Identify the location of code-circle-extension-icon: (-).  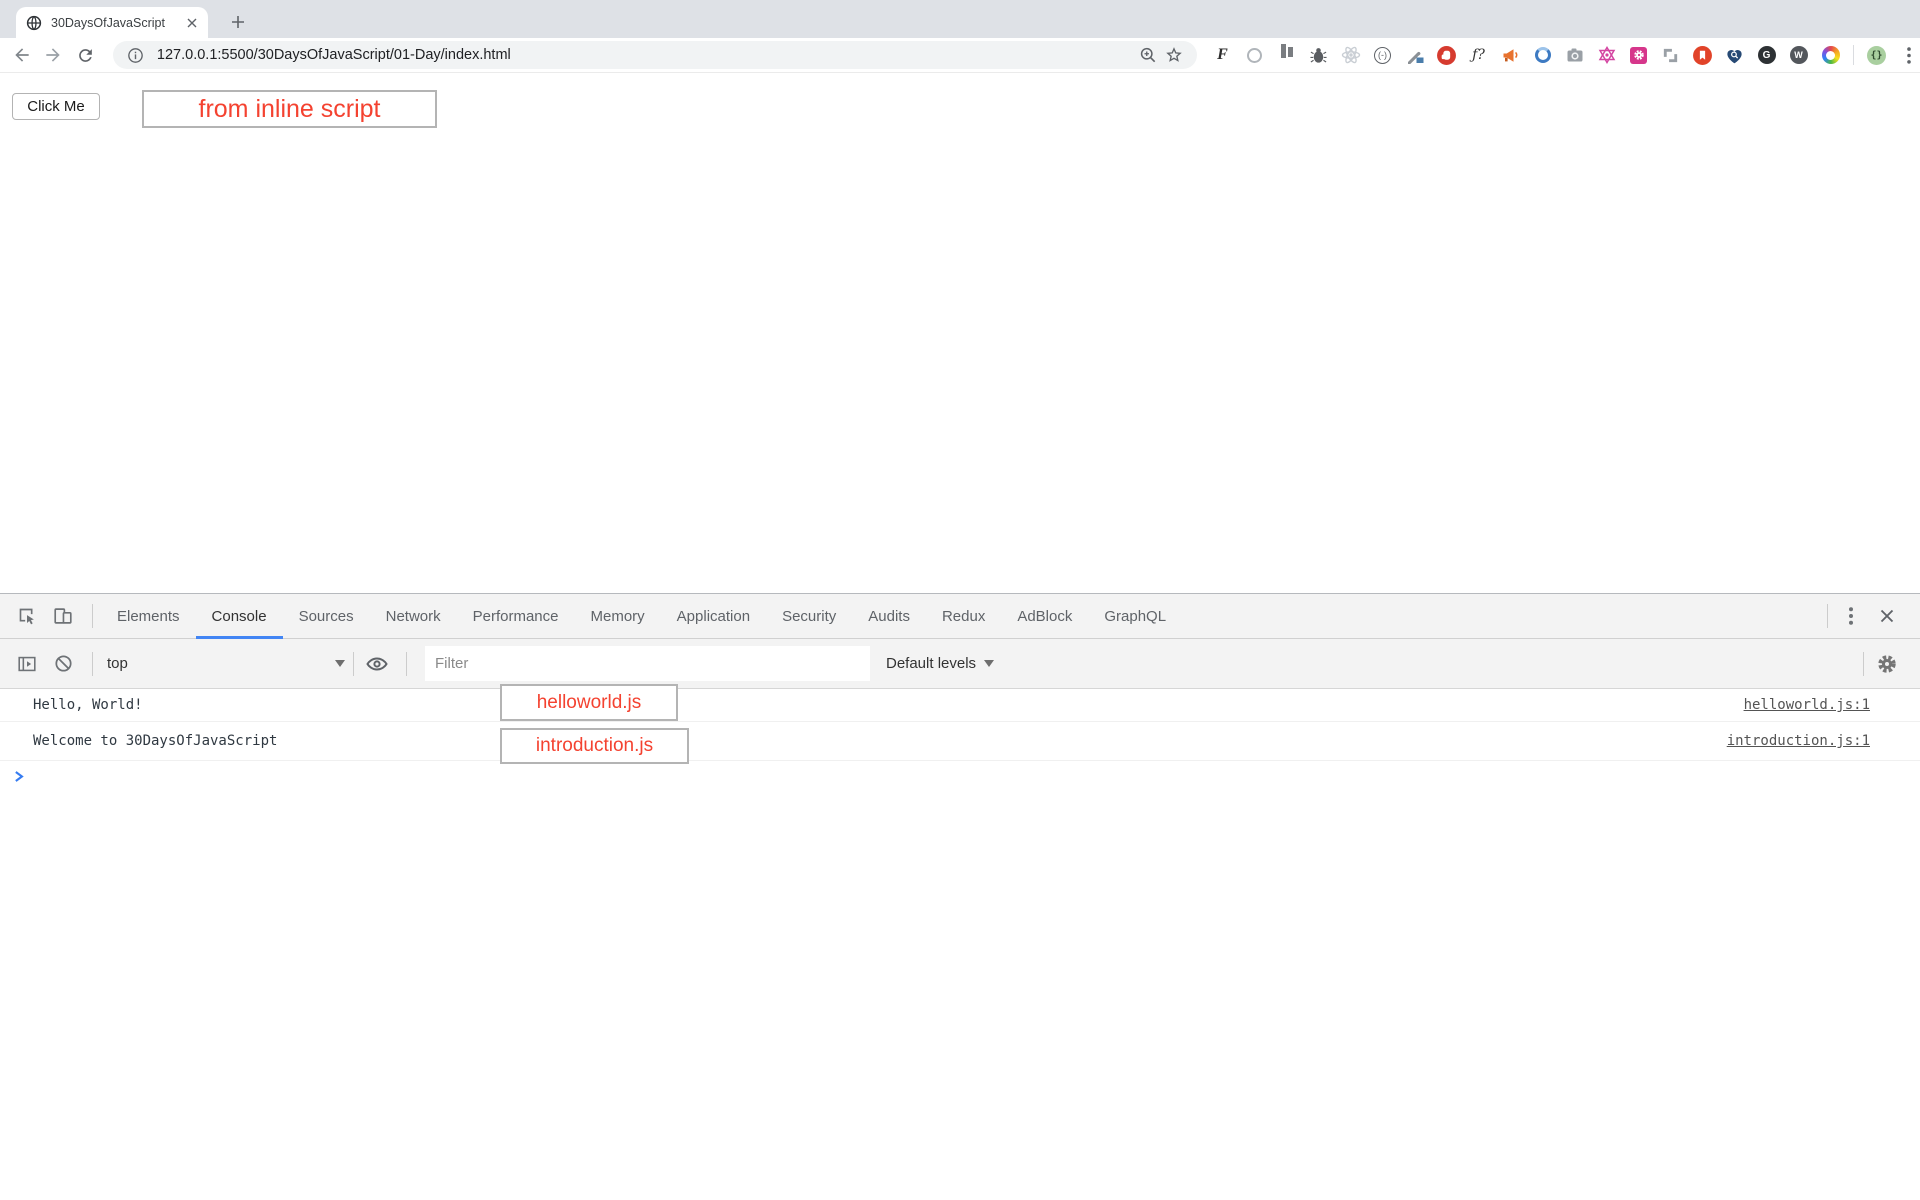
(1382, 55).